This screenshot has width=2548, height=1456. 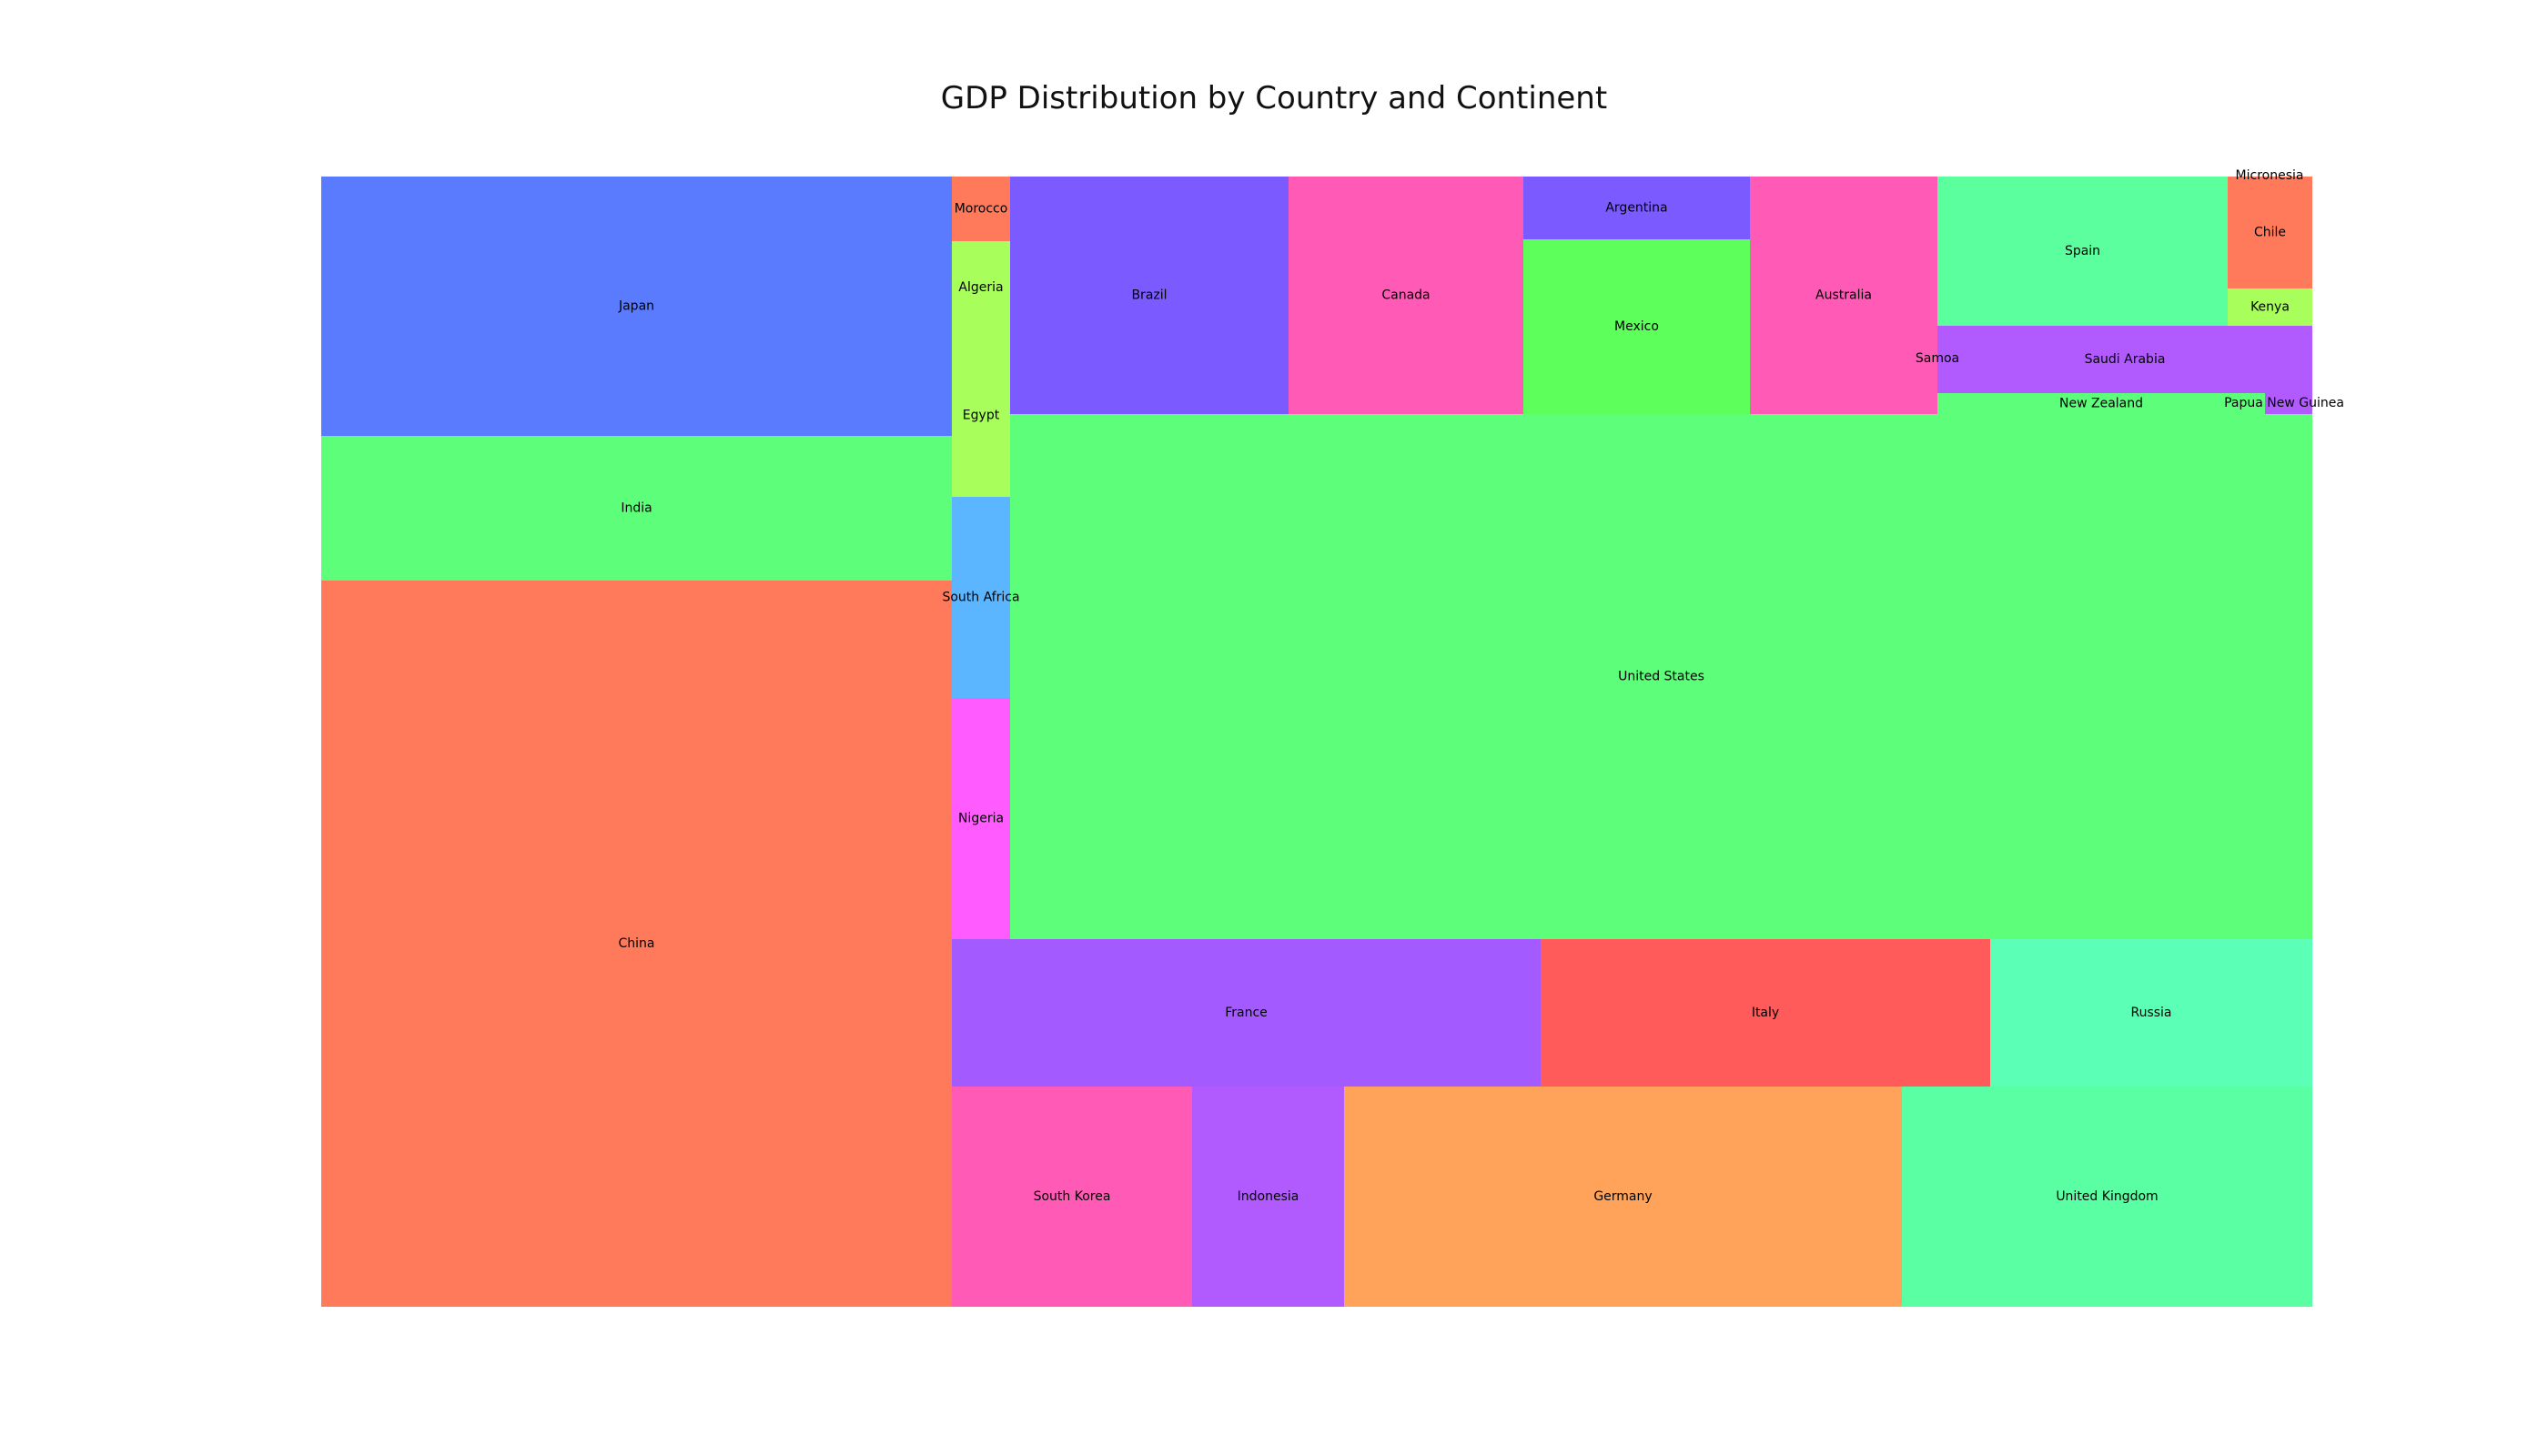 I want to click on tile-label-egypt: Egypt, so click(x=982, y=416).